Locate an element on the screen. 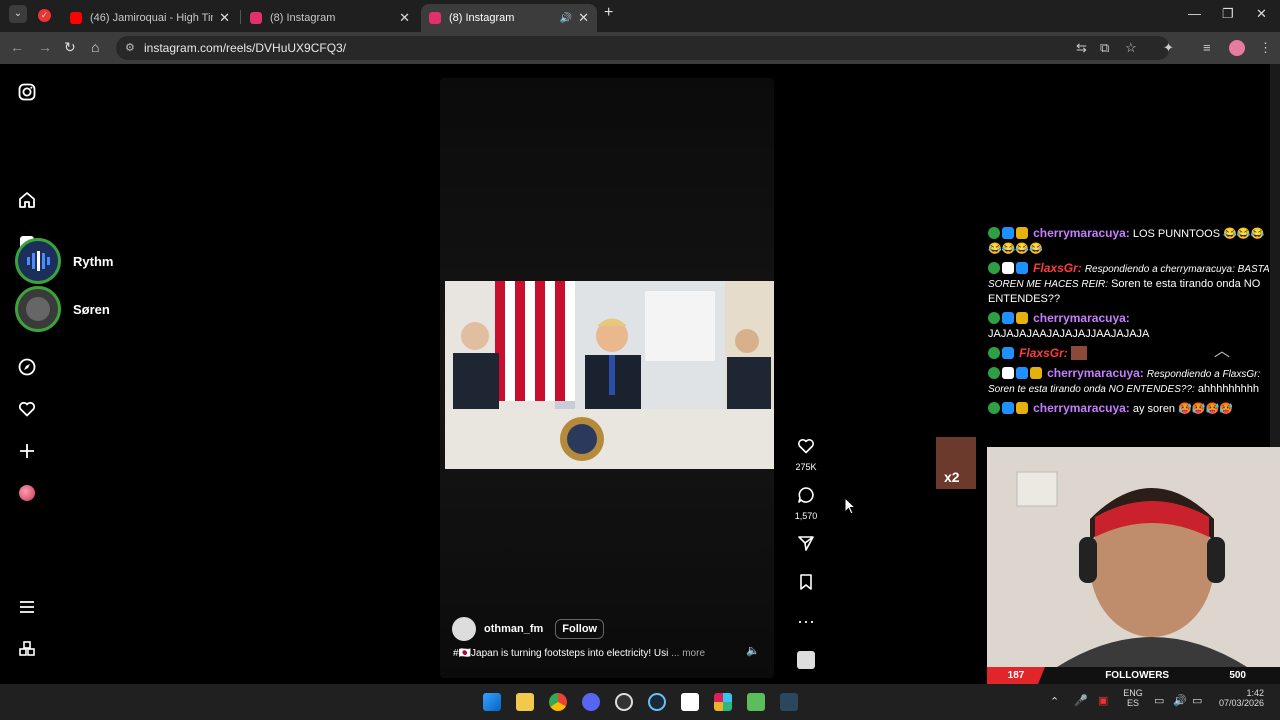  ellipsis-icon: ··· is located at coordinates (806, 621).